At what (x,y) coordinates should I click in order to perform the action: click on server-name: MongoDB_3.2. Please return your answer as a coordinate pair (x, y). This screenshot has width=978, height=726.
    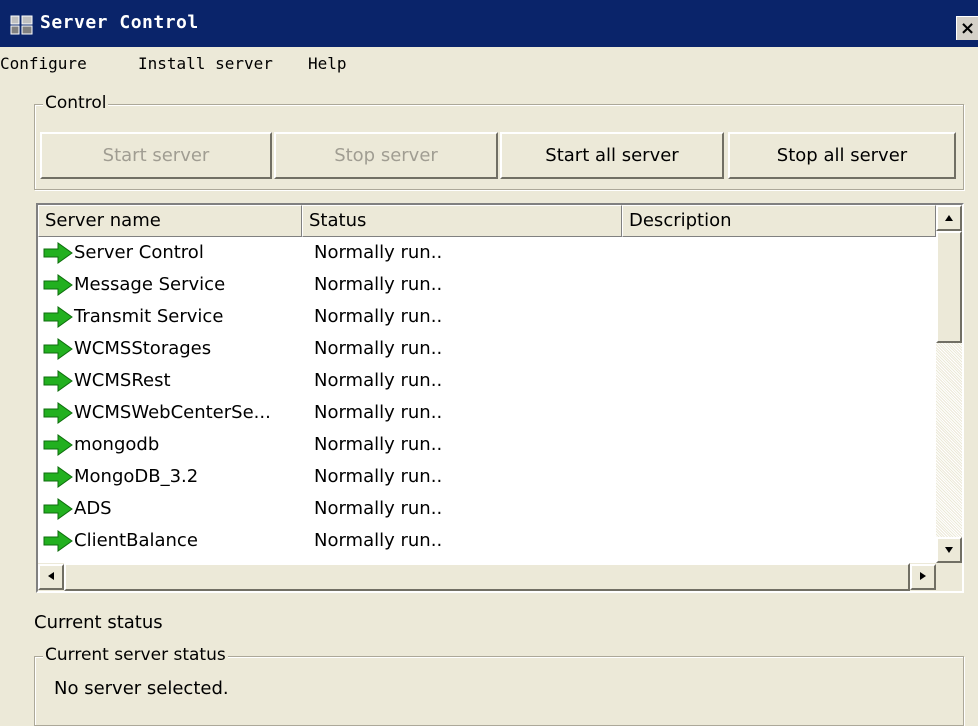
    Looking at the image, I should click on (136, 476).